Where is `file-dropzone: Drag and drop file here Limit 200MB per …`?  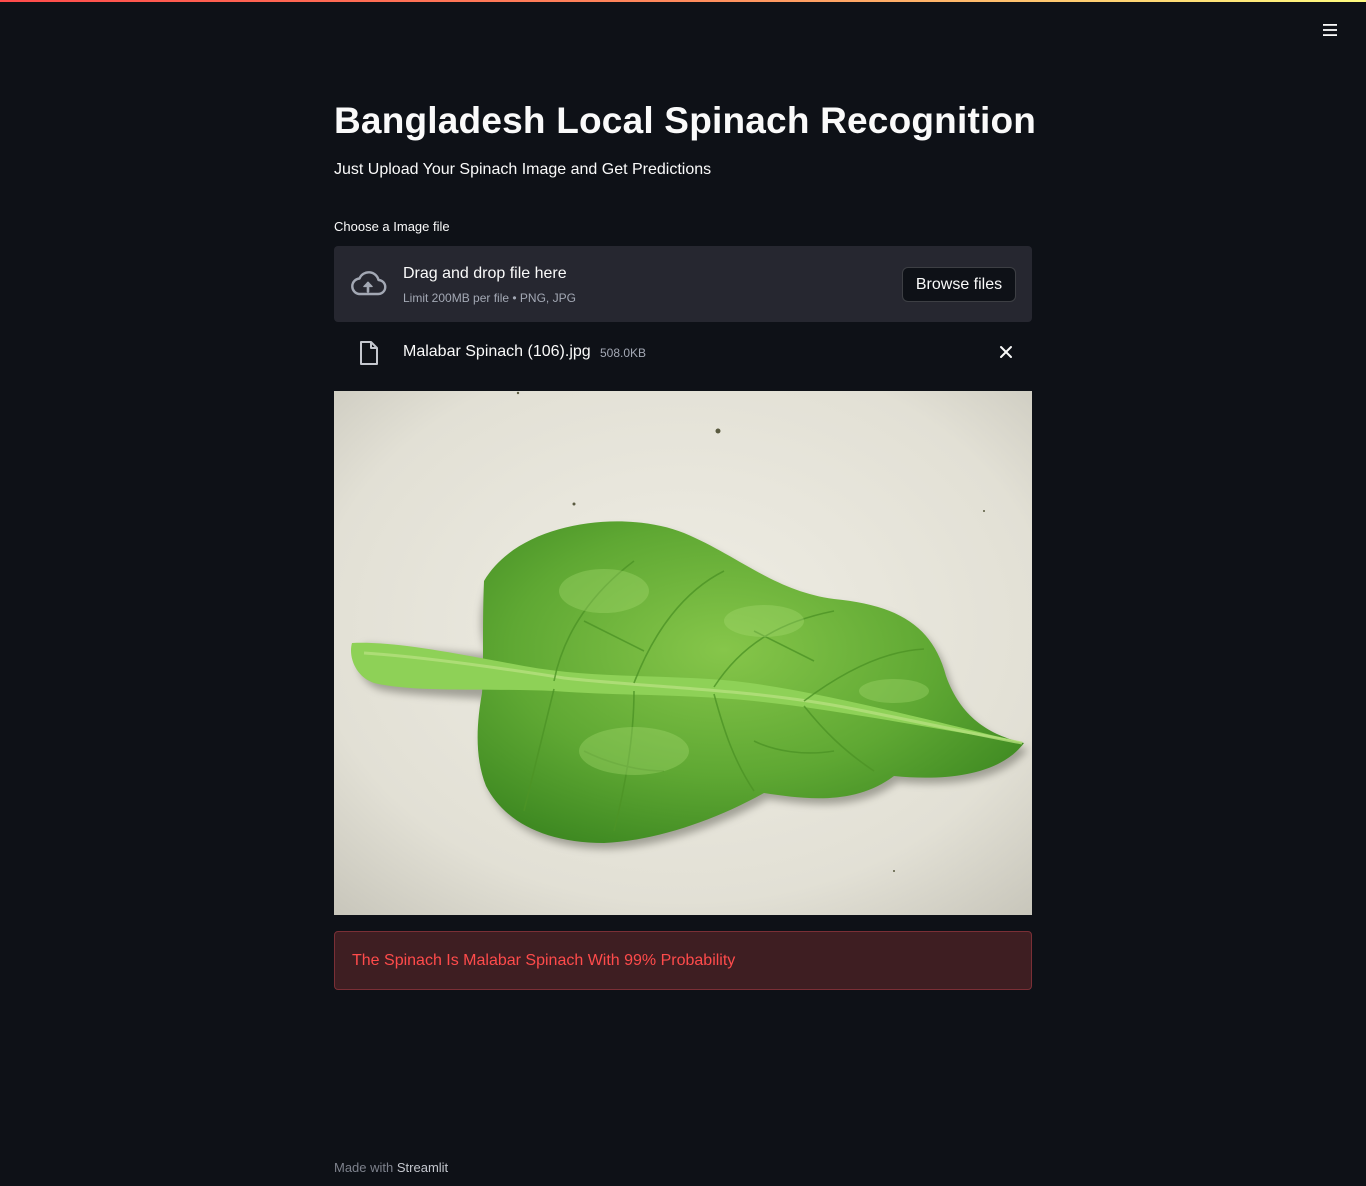
file-dropzone: Drag and drop file here Limit 200MB per … is located at coordinates (683, 284).